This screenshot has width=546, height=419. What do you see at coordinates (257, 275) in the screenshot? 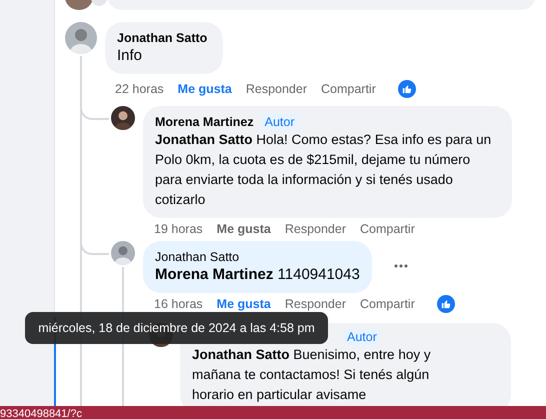
I see `comment-text: Morena Martinez 1140941043` at bounding box center [257, 275].